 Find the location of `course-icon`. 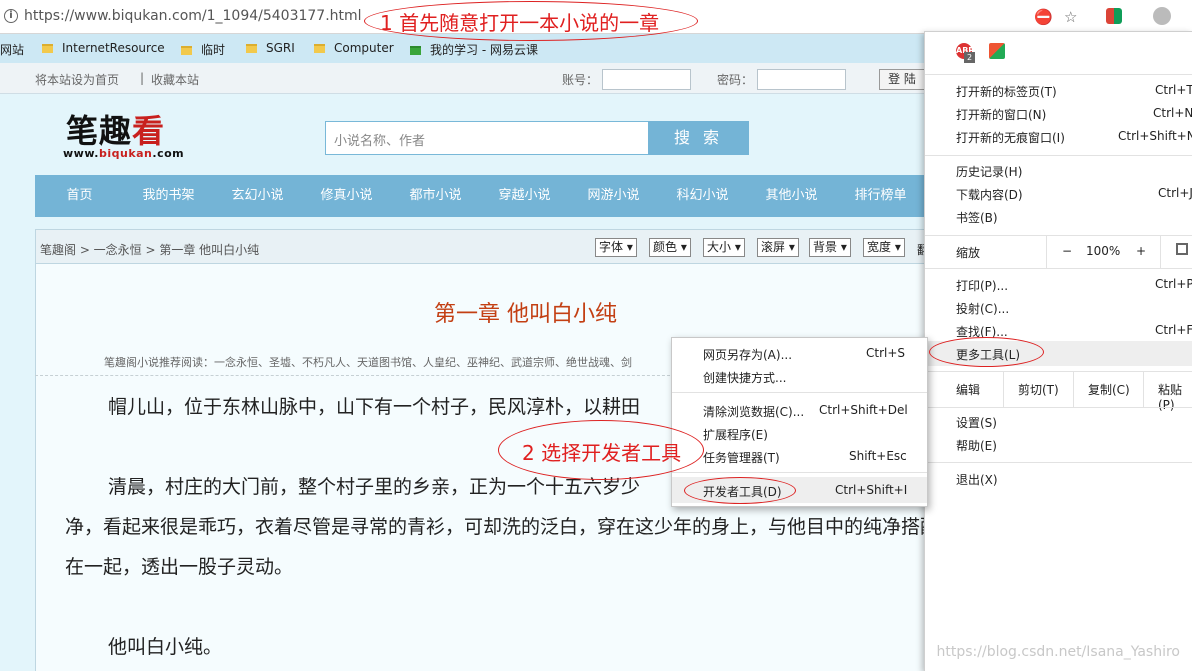

course-icon is located at coordinates (415, 50).